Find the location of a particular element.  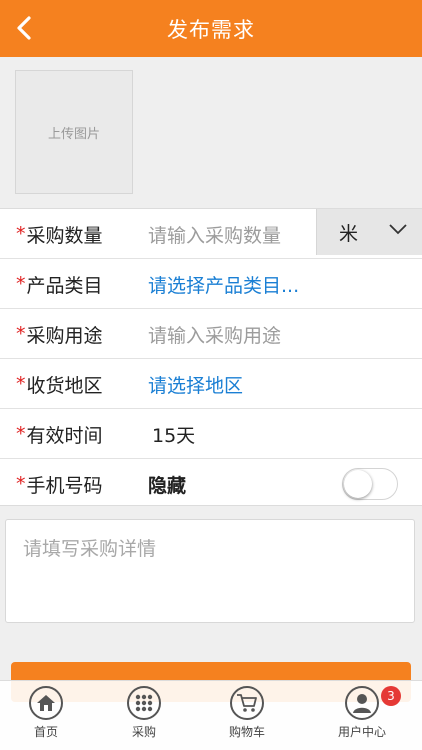

upload-image-label: 上传图片 is located at coordinates (73, 134).